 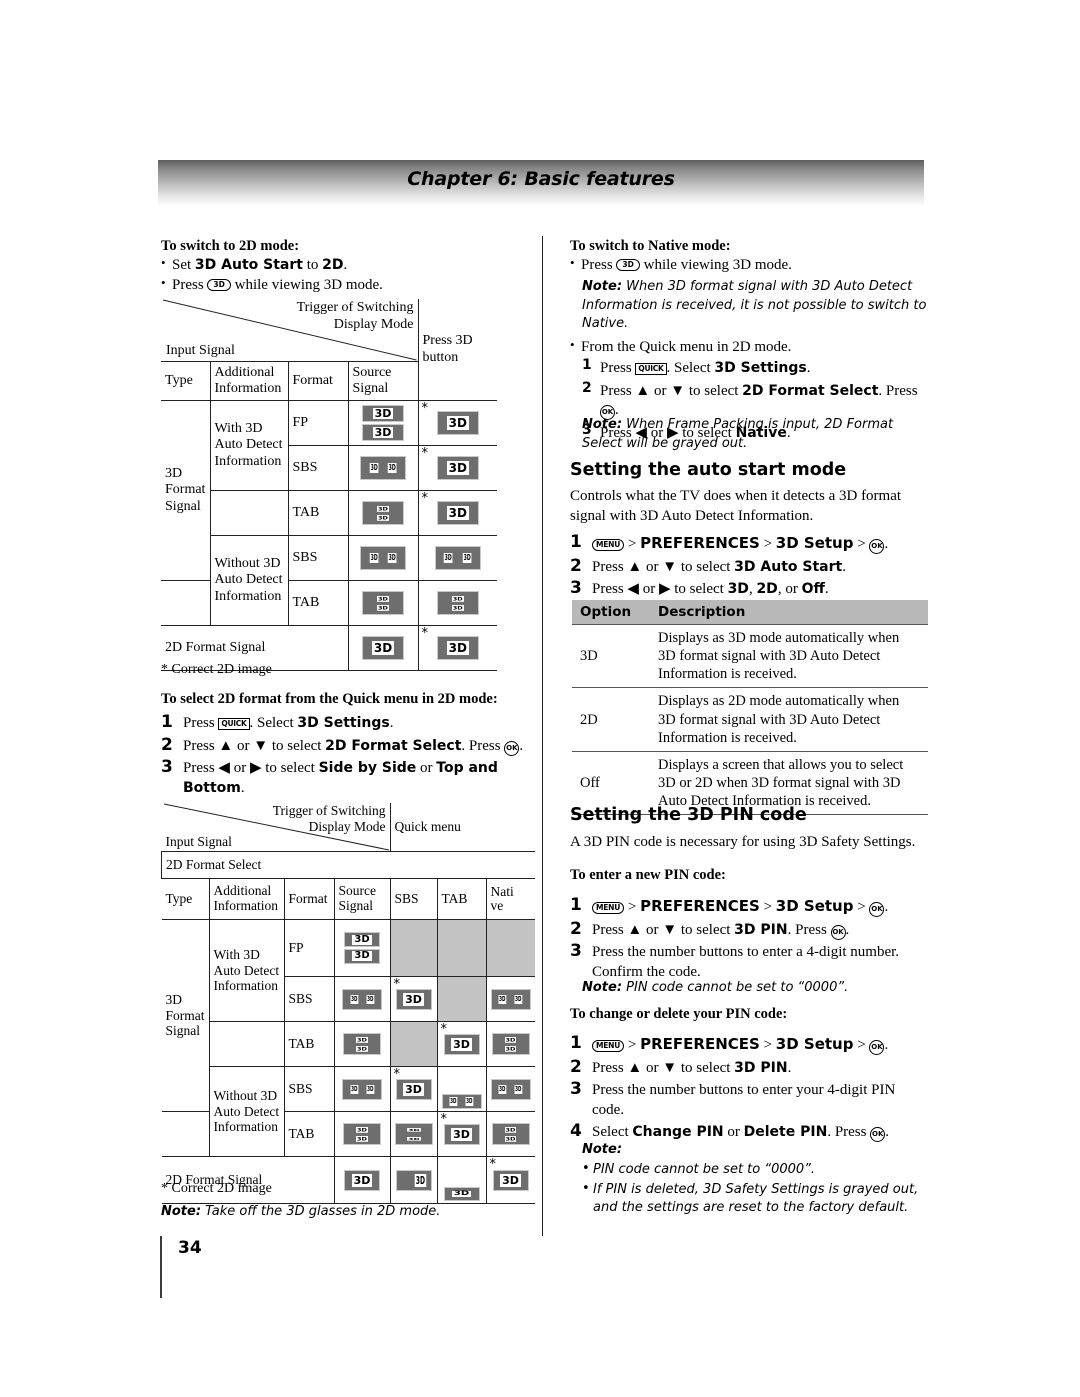 I want to click on heading-switch-2d: To switch to 2D mode:, so click(x=230, y=246).